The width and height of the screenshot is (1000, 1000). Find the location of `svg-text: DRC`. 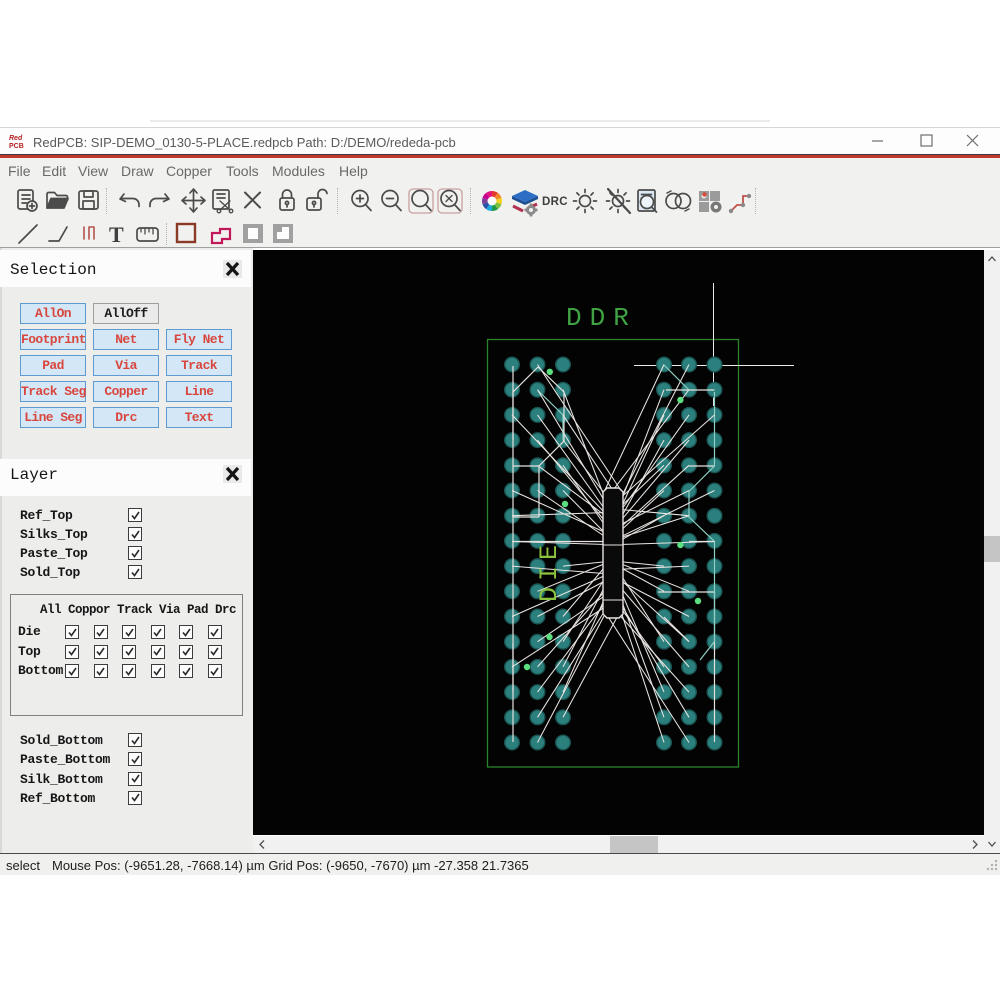

svg-text: DRC is located at coordinates (555, 202).